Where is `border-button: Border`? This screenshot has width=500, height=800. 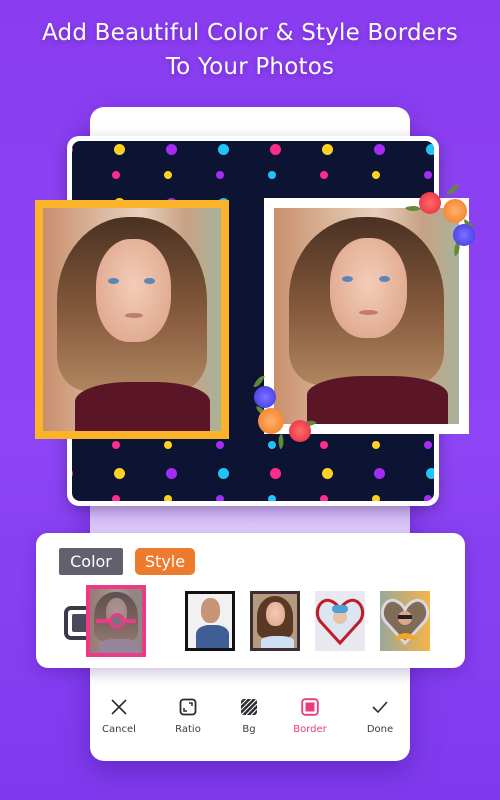
border-button: Border is located at coordinates (310, 716).